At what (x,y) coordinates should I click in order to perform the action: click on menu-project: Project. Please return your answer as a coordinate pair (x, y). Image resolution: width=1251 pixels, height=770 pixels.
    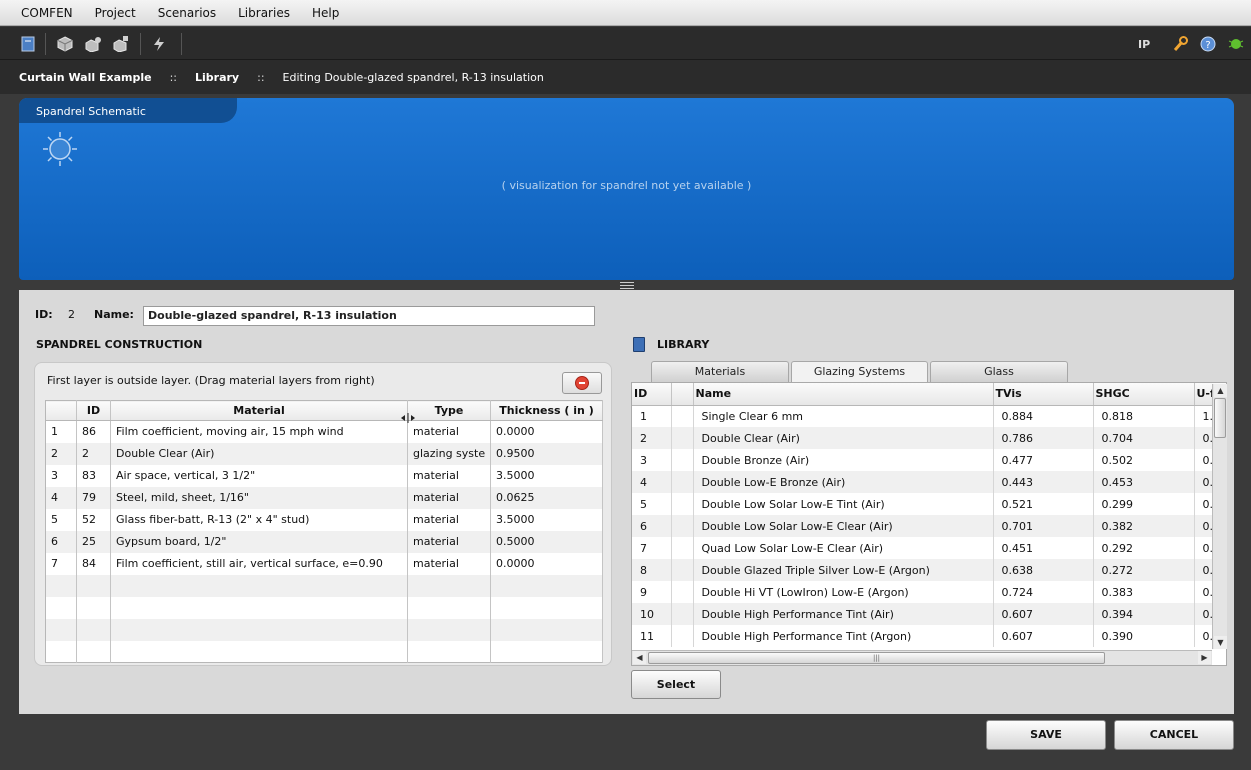
    Looking at the image, I should click on (115, 13).